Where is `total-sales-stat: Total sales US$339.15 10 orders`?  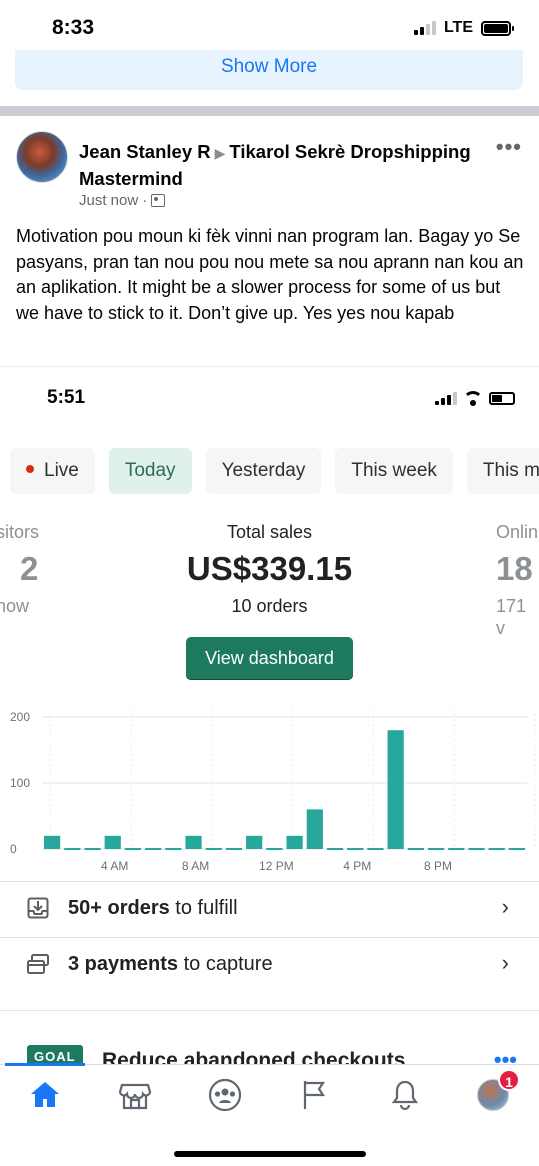
total-sales-stat: Total sales US$339.15 10 orders is located at coordinates (269, 569).